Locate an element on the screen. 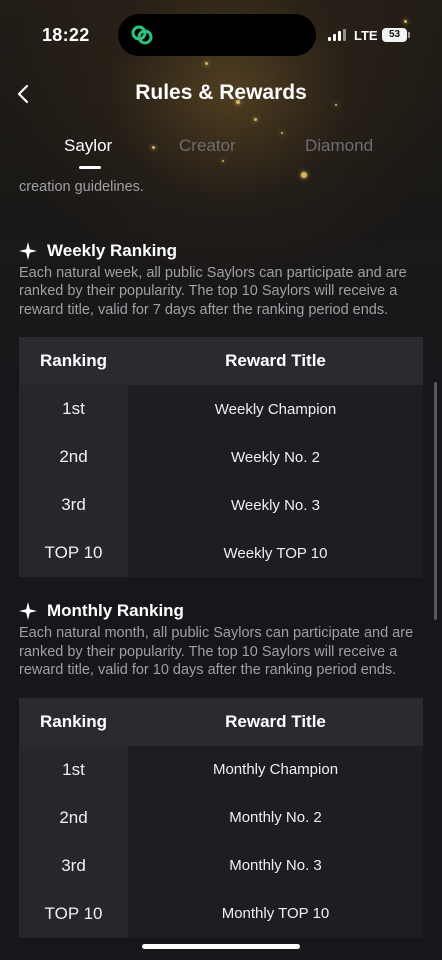  reward-cell: Weekly No. 3 is located at coordinates (275, 505).